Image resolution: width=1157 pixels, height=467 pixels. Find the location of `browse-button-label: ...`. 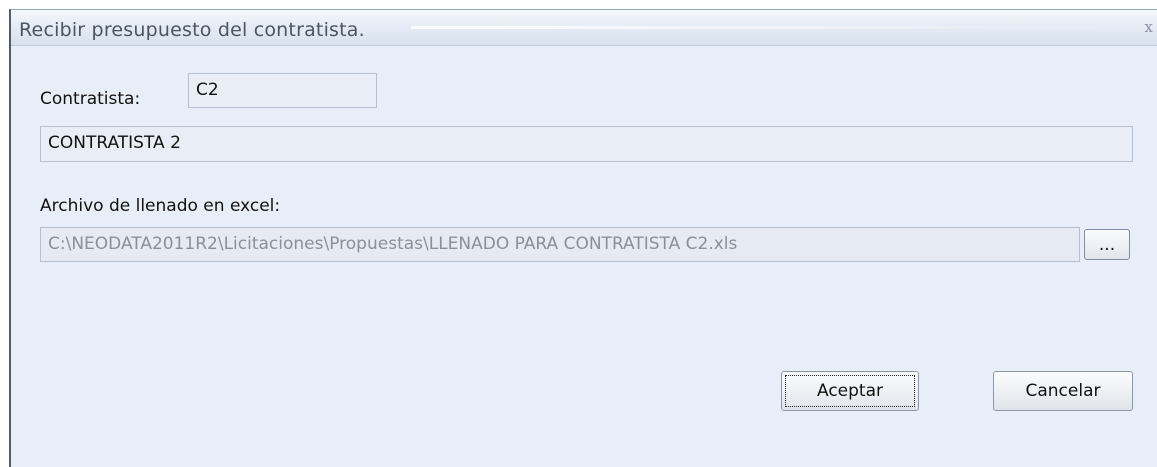

browse-button-label: ... is located at coordinates (1107, 244).